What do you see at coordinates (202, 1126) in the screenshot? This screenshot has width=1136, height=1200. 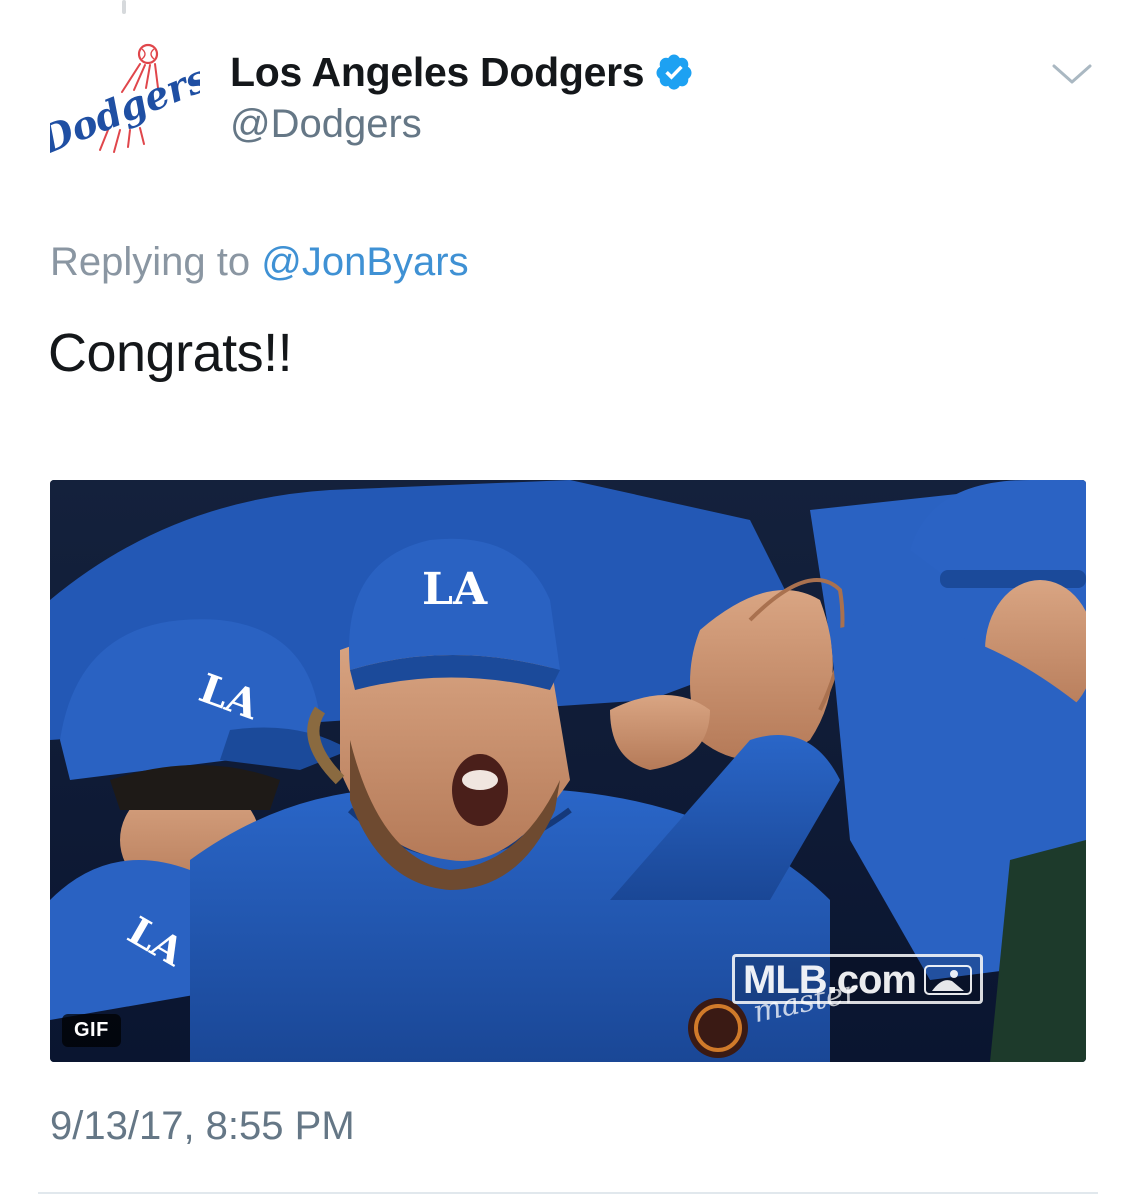 I see `tweet-timestamp: 9/13/17, 8:55 PM` at bounding box center [202, 1126].